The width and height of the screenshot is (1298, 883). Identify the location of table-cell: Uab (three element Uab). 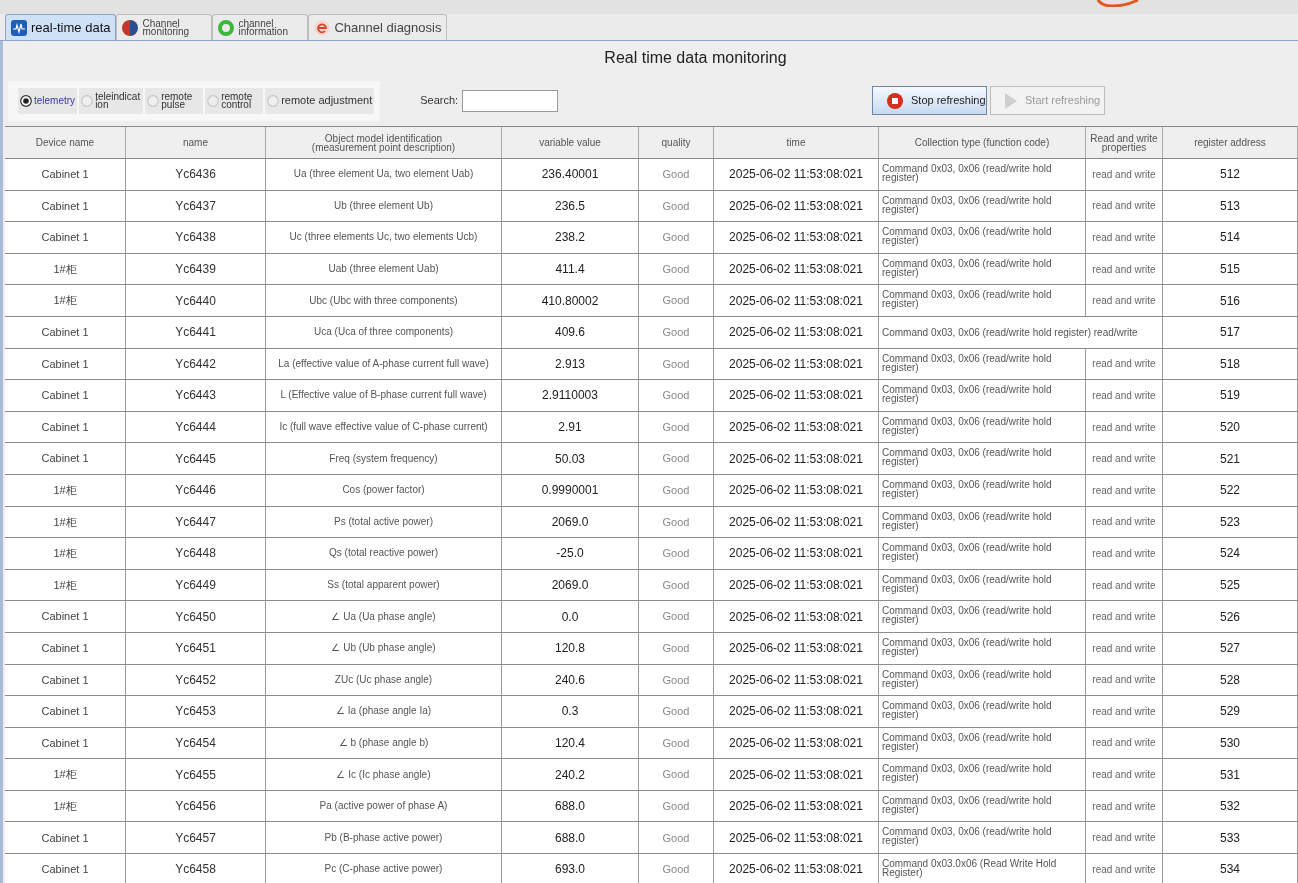
(384, 269).